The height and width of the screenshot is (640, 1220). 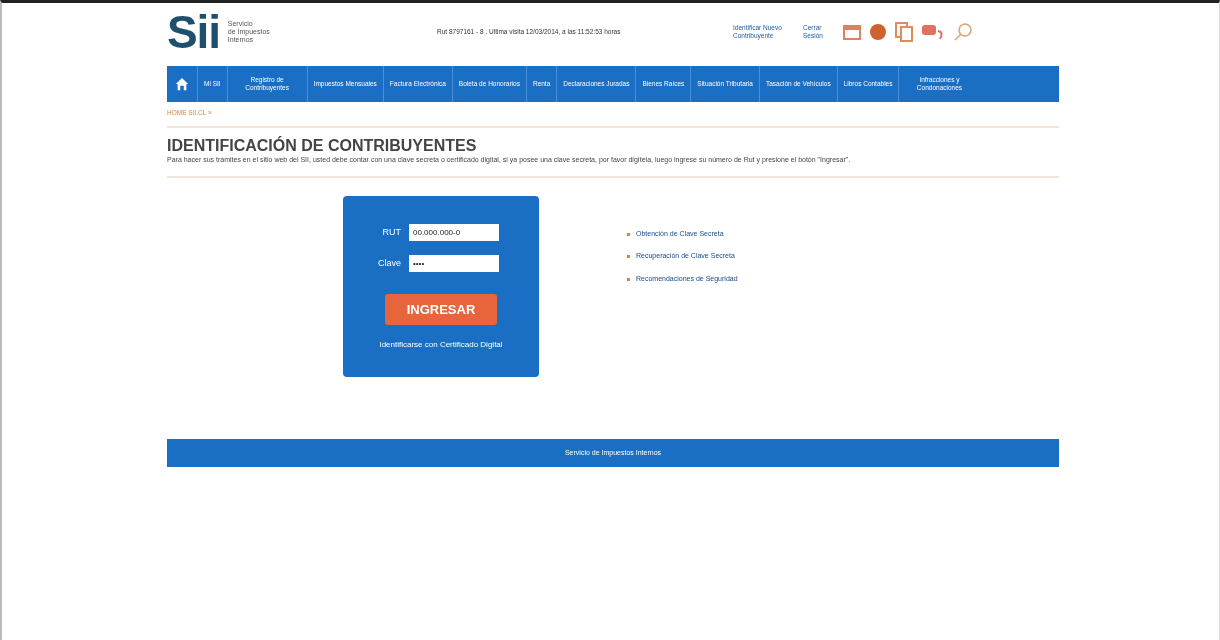 I want to click on rut-label: RUT, so click(x=391, y=232).